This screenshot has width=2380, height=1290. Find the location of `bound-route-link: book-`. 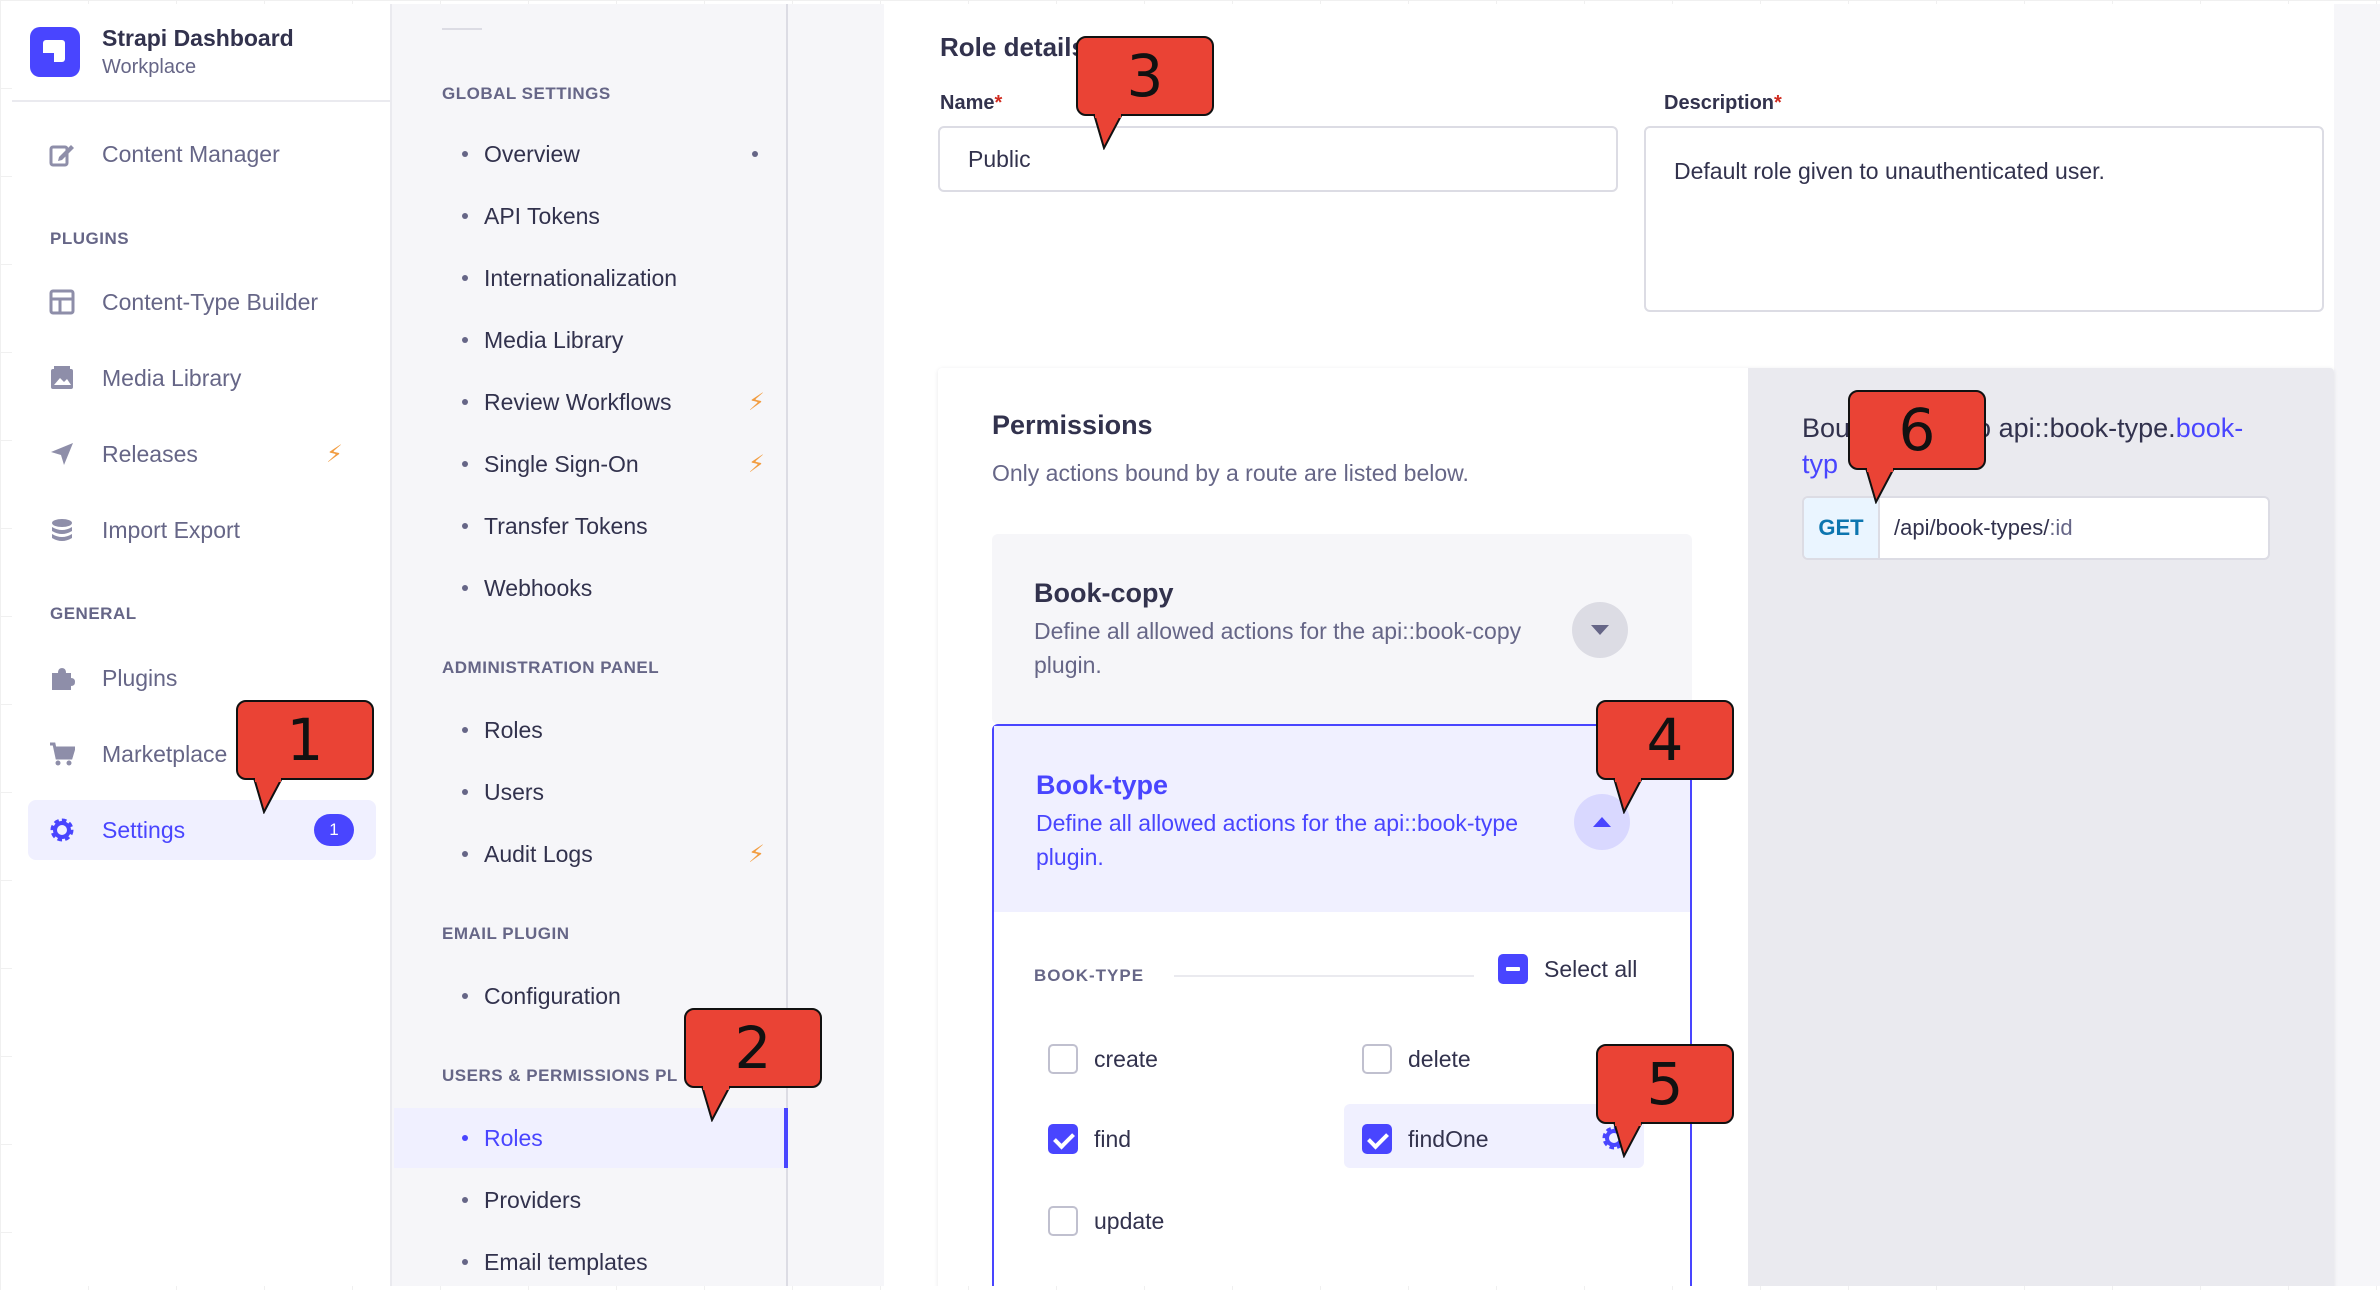

bound-route-link: book- is located at coordinates (2210, 428).